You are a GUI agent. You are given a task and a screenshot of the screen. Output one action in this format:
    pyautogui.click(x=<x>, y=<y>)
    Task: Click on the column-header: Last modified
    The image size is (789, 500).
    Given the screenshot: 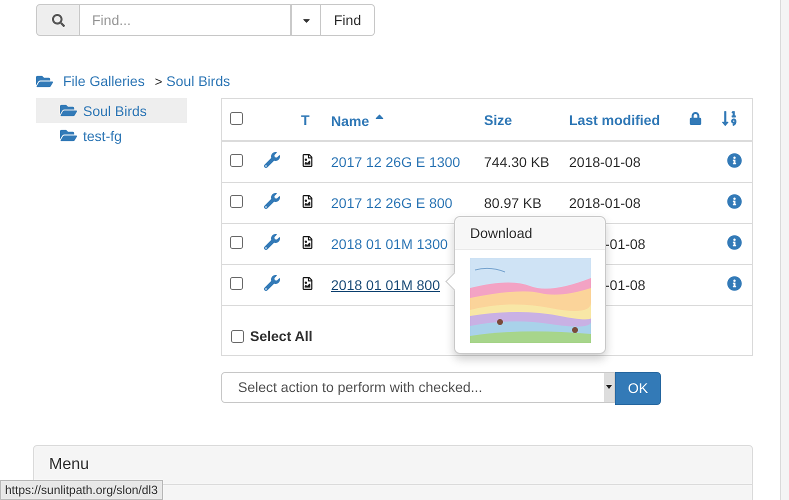 What is the action you would take?
    pyautogui.click(x=614, y=120)
    